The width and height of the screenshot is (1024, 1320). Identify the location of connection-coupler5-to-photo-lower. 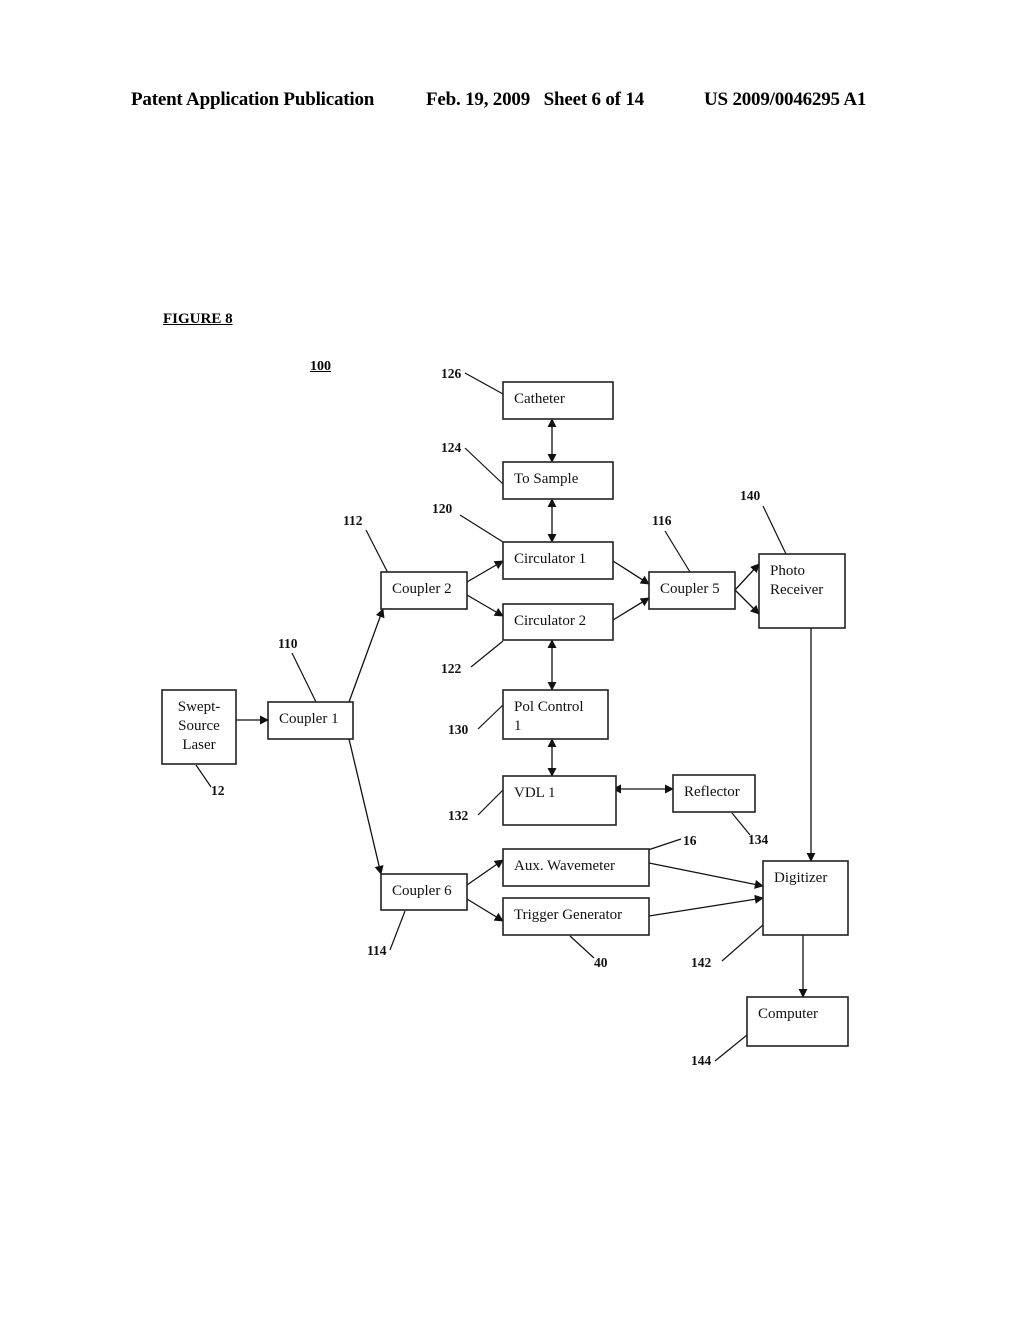
(747, 602).